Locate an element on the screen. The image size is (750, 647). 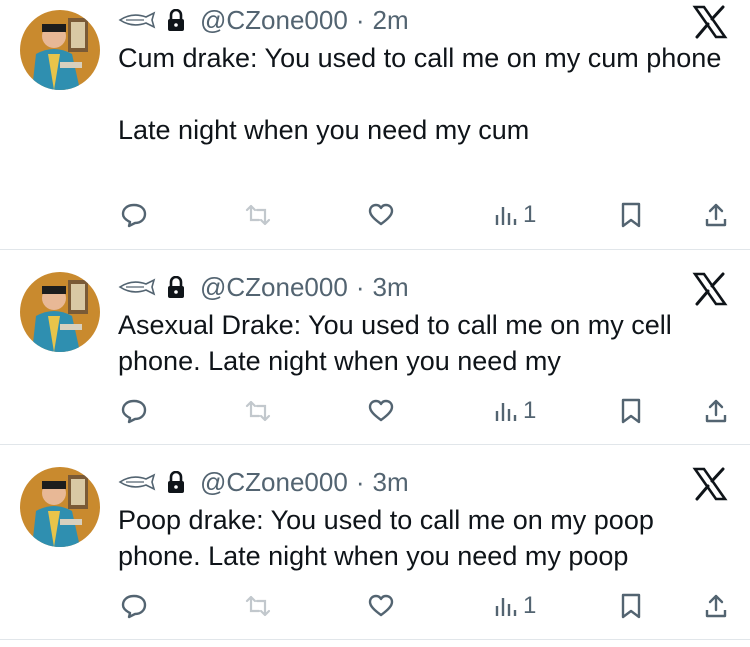
tweet-header: @CZone000 · 2m is located at coordinates (263, 20).